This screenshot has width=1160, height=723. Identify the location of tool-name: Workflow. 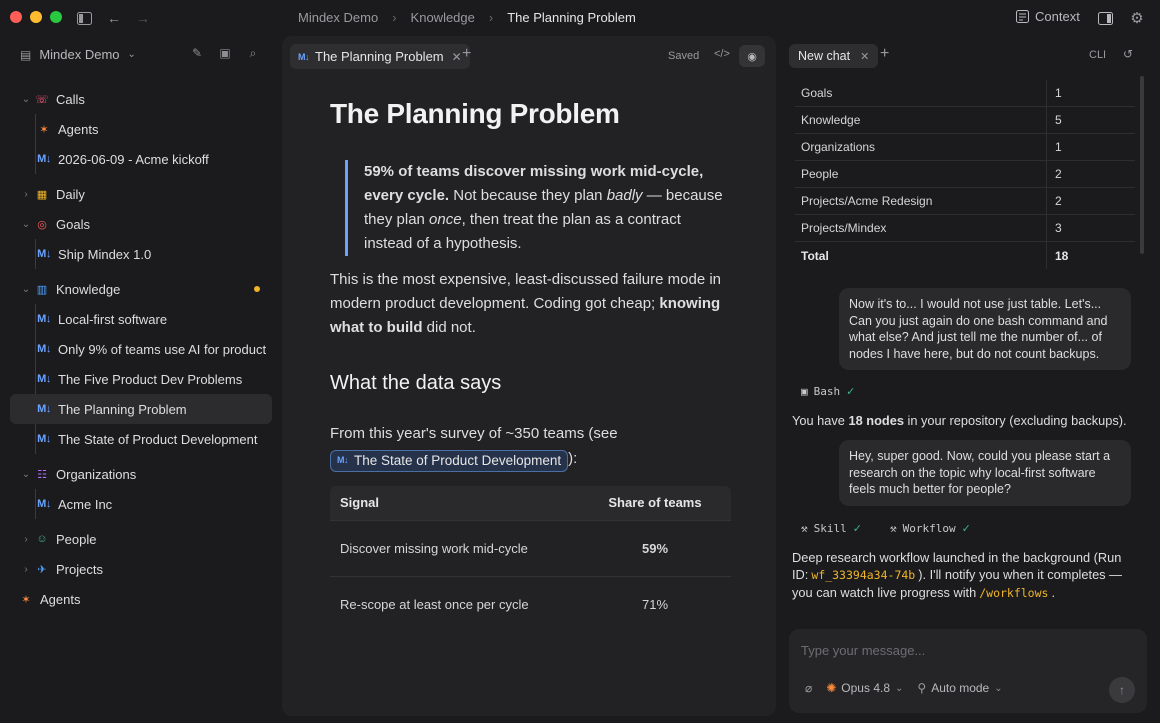
(929, 528).